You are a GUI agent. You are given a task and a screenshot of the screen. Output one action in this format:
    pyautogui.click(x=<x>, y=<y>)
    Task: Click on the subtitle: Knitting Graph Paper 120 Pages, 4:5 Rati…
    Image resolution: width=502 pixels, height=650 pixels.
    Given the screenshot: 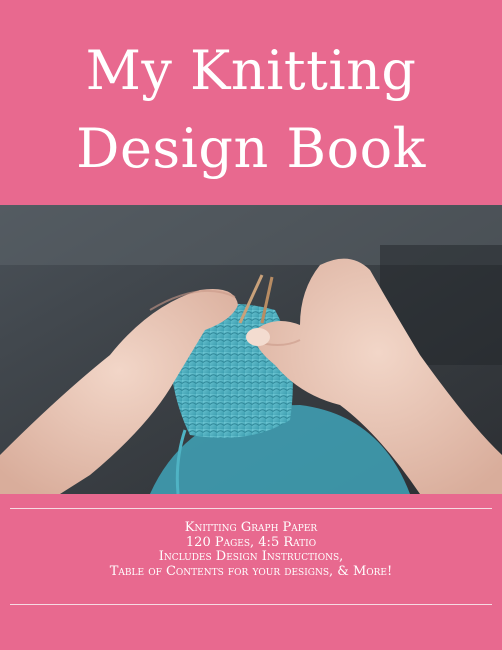 What is the action you would take?
    pyautogui.click(x=251, y=549)
    